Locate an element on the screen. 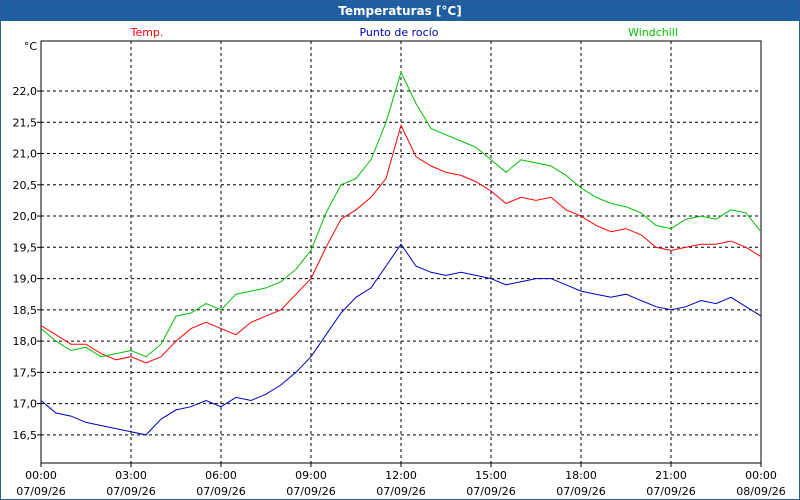 The height and width of the screenshot is (500, 800). x-tick-time: 03:00 is located at coordinates (131, 475).